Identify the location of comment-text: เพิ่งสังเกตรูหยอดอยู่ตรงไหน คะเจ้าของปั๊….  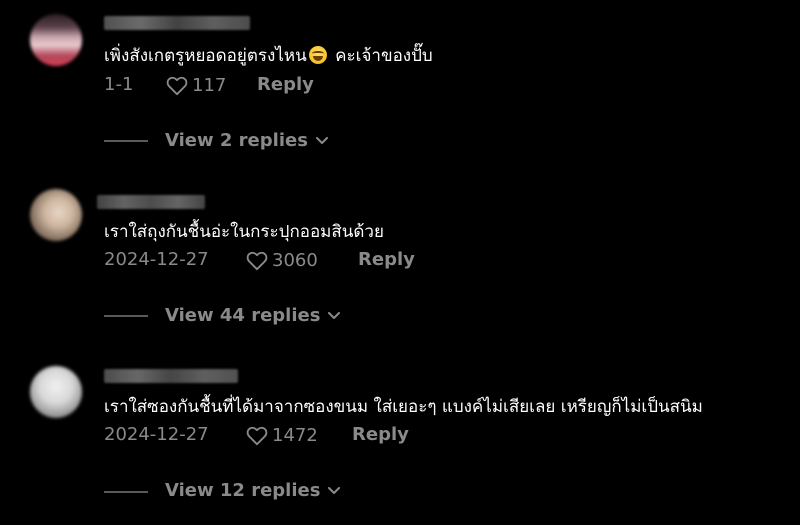
(268, 56).